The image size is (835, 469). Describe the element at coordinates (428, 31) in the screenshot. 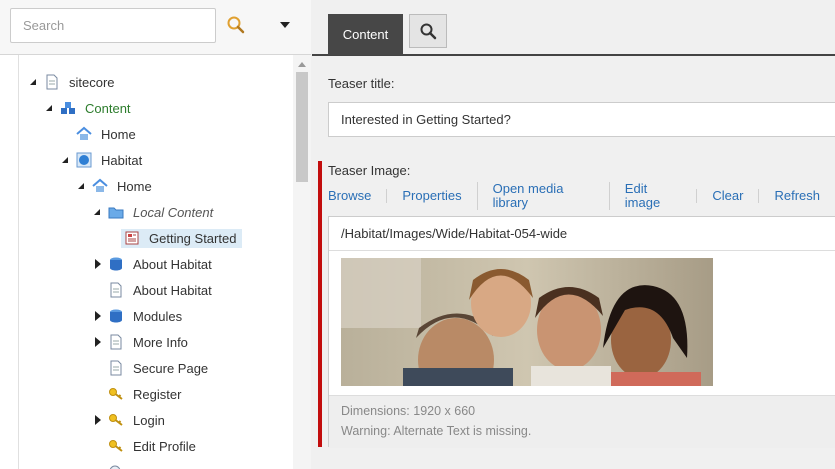

I see `search-tab-icon` at that location.